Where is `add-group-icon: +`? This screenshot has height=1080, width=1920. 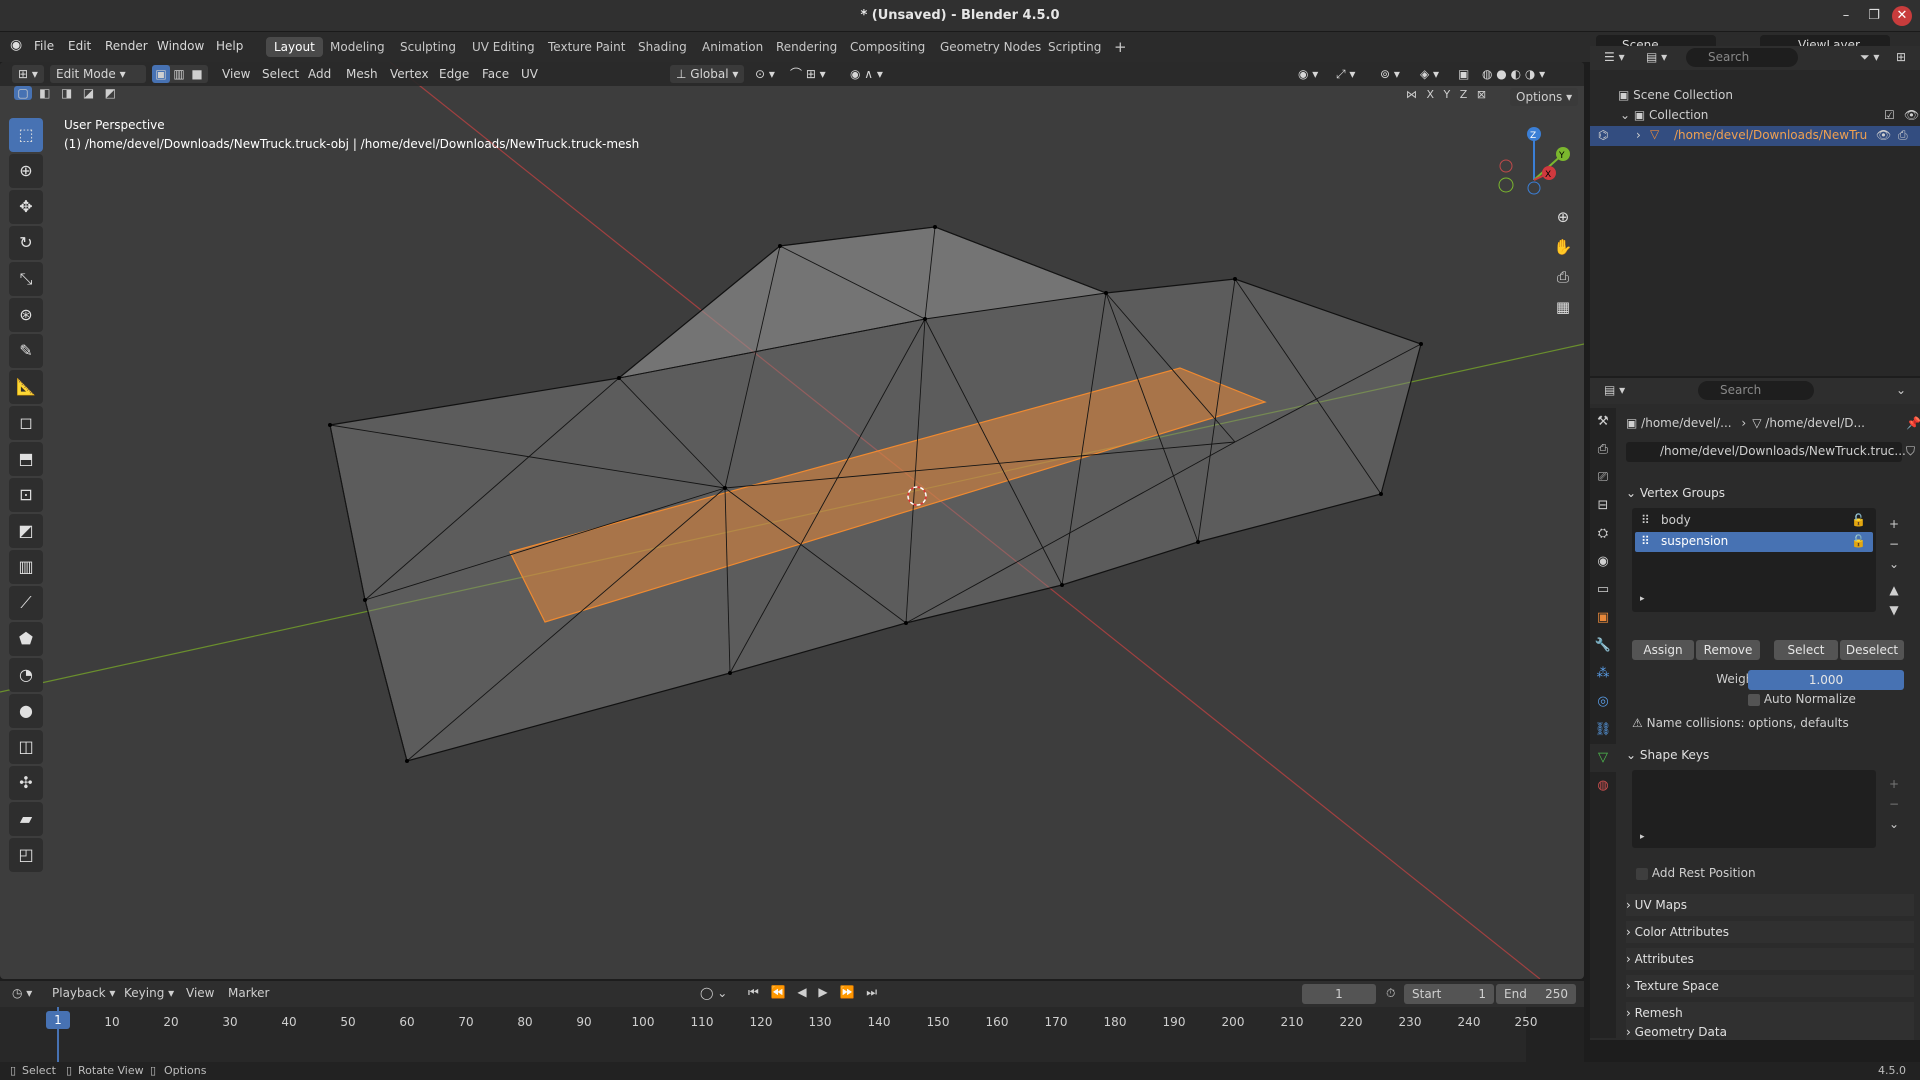
add-group-icon: + is located at coordinates (1894, 524).